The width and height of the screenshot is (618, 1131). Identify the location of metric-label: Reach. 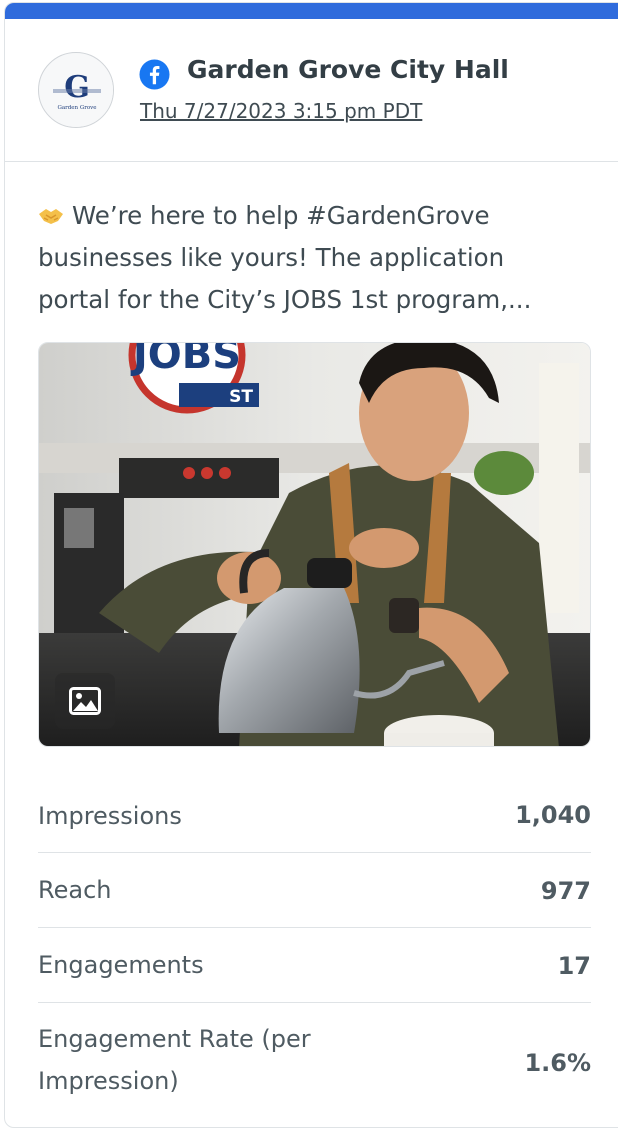
(75, 890).